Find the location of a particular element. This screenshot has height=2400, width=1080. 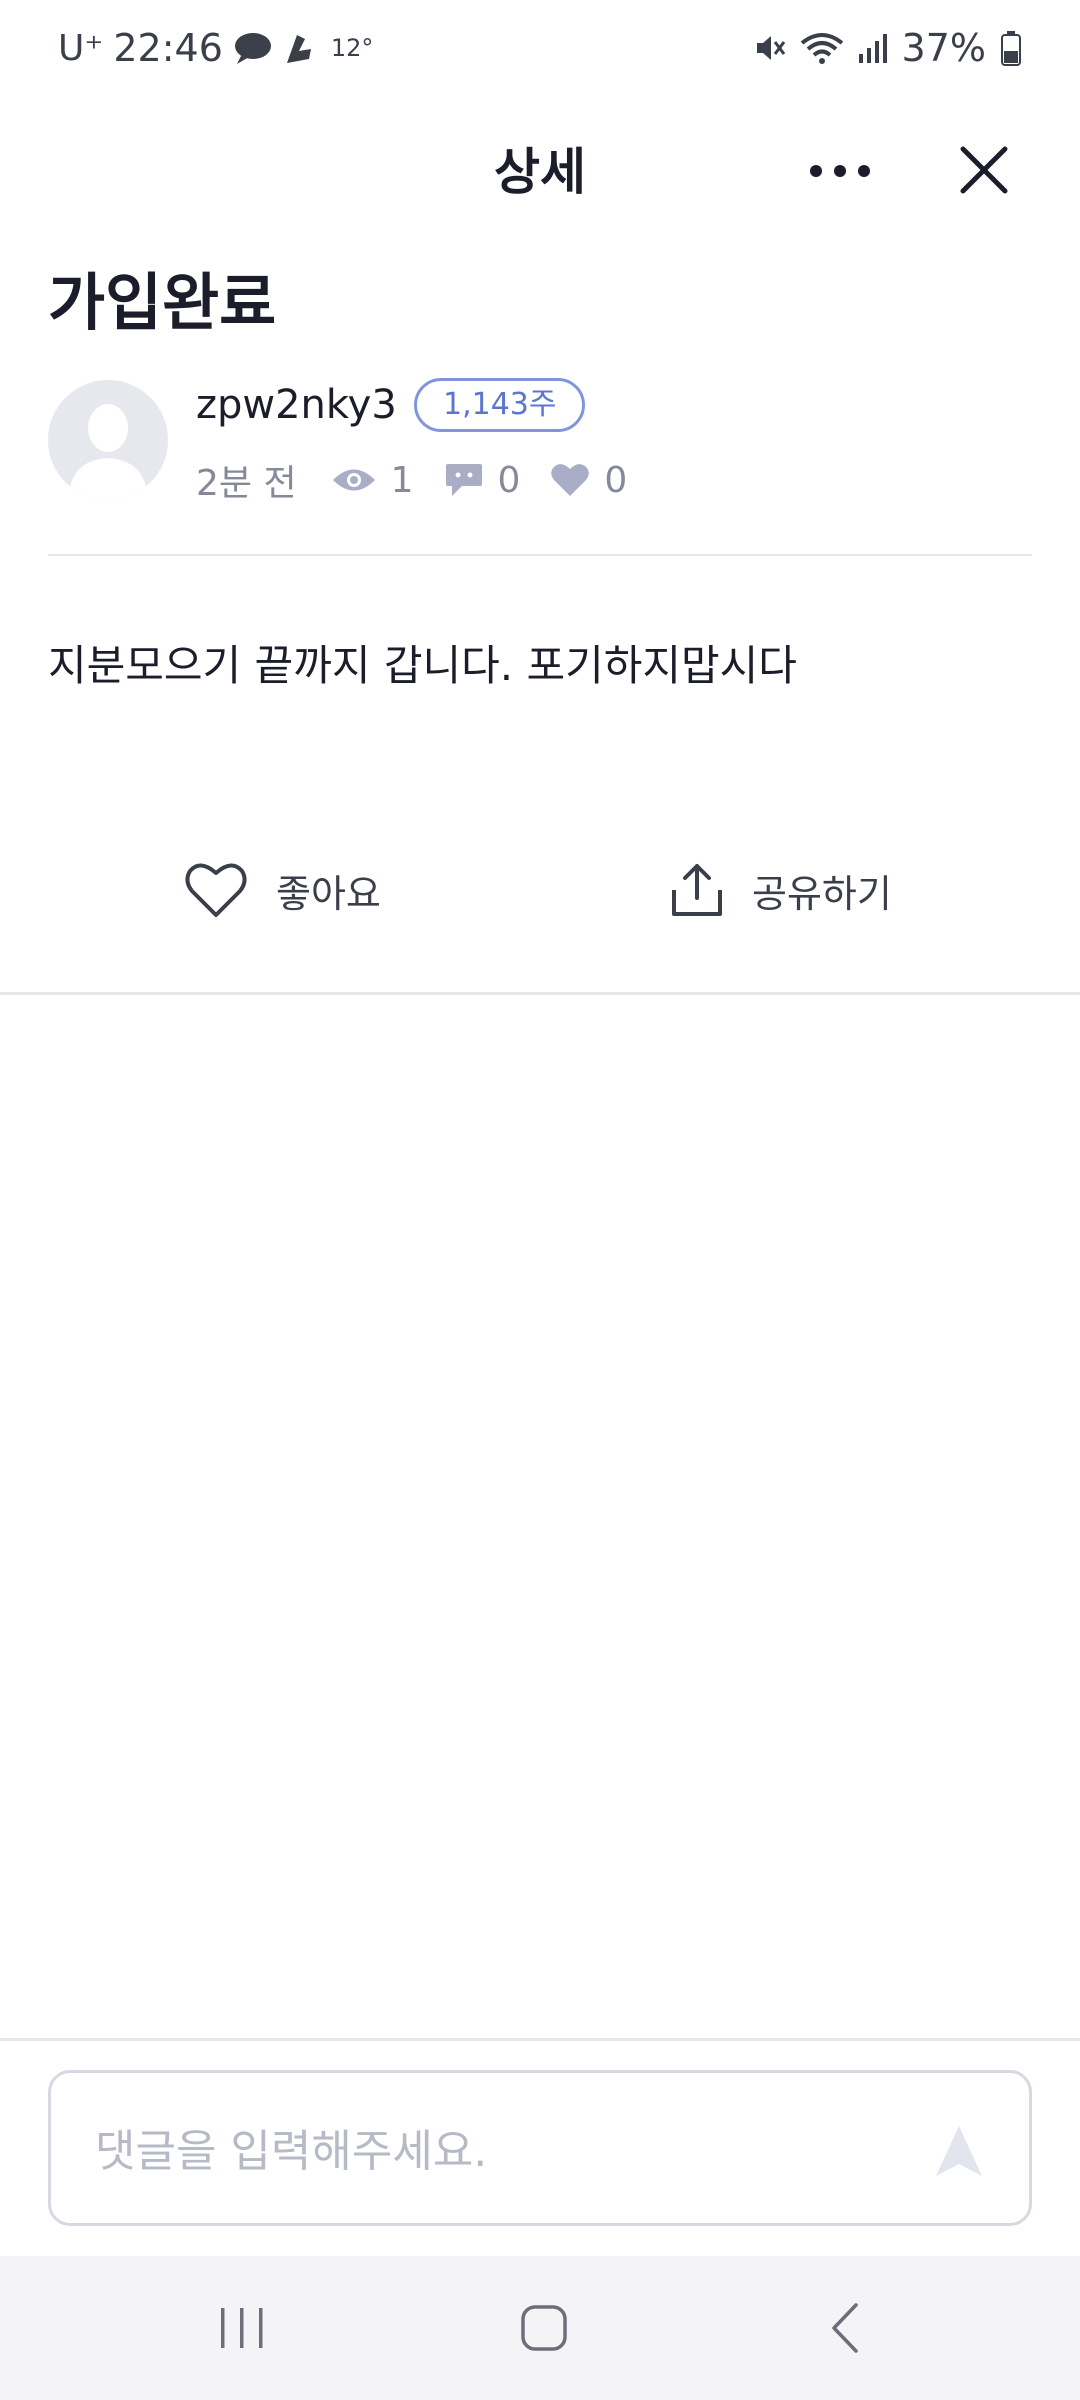

author-avatar is located at coordinates (108, 440).